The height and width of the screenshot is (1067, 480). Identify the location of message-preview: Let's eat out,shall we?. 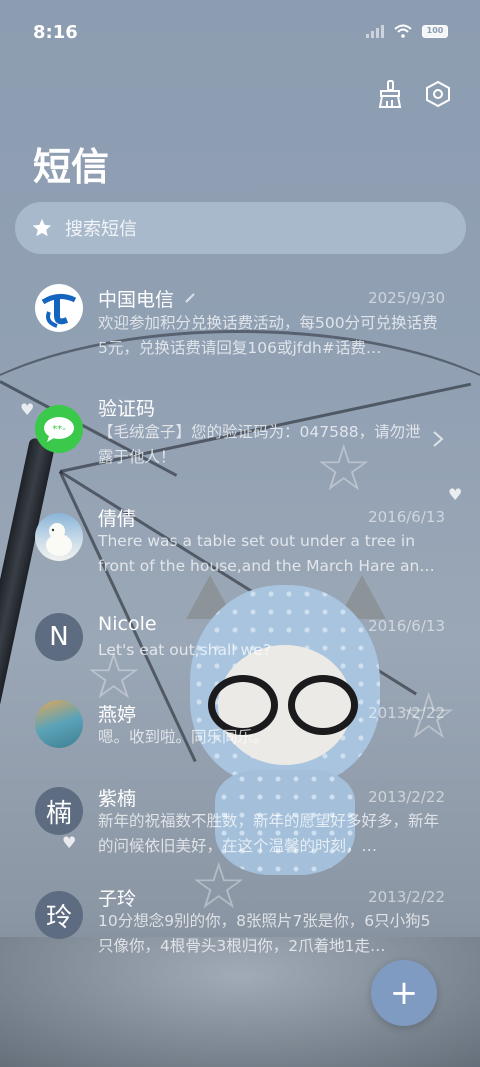
(184, 650).